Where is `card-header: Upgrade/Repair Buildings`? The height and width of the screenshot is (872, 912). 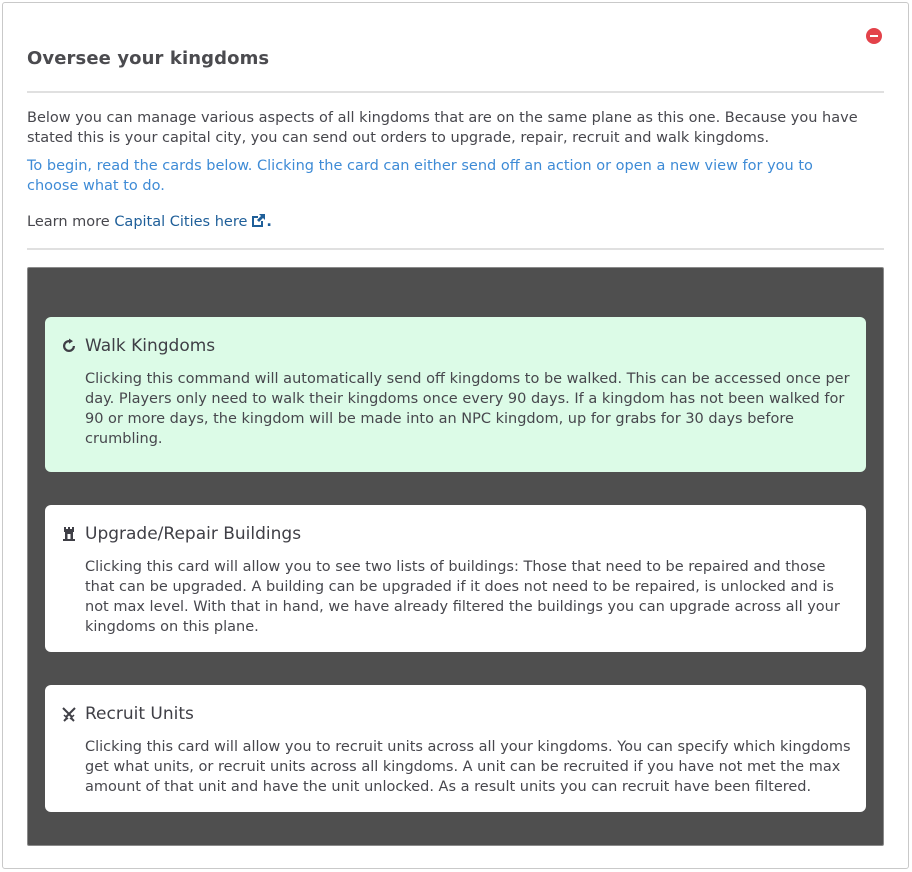 card-header: Upgrade/Repair Buildings is located at coordinates (181, 534).